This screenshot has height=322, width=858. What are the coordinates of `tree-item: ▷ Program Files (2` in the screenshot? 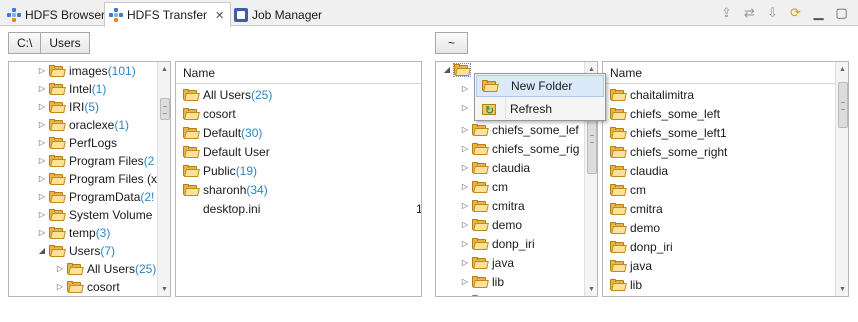 It's located at (89, 160).